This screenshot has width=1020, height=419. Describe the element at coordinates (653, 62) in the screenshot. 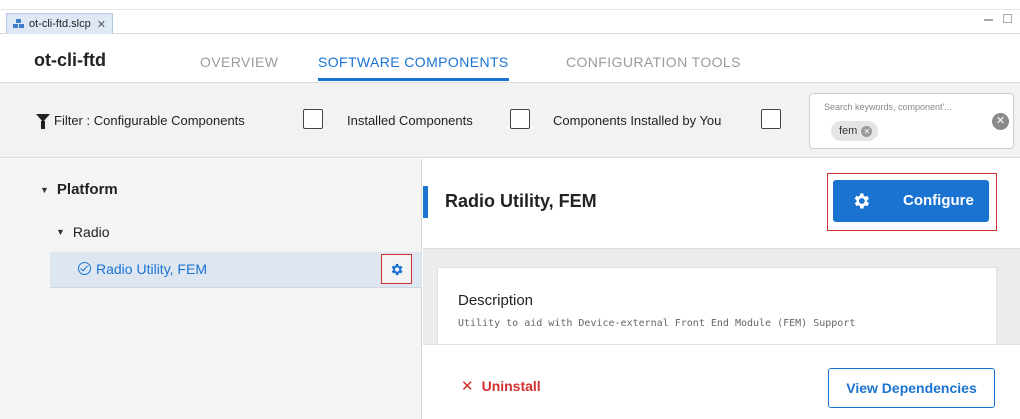

I see `tab-configuration-tools: CONFIGURATION TOOLS` at that location.